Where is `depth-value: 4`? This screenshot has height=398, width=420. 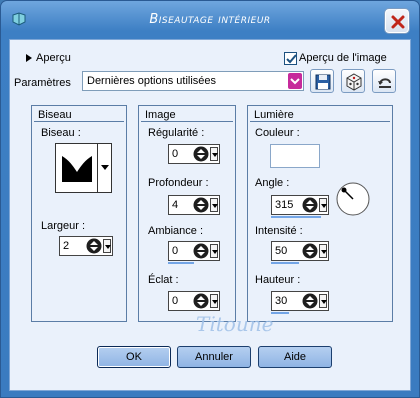 depth-value: 4 is located at coordinates (175, 205).